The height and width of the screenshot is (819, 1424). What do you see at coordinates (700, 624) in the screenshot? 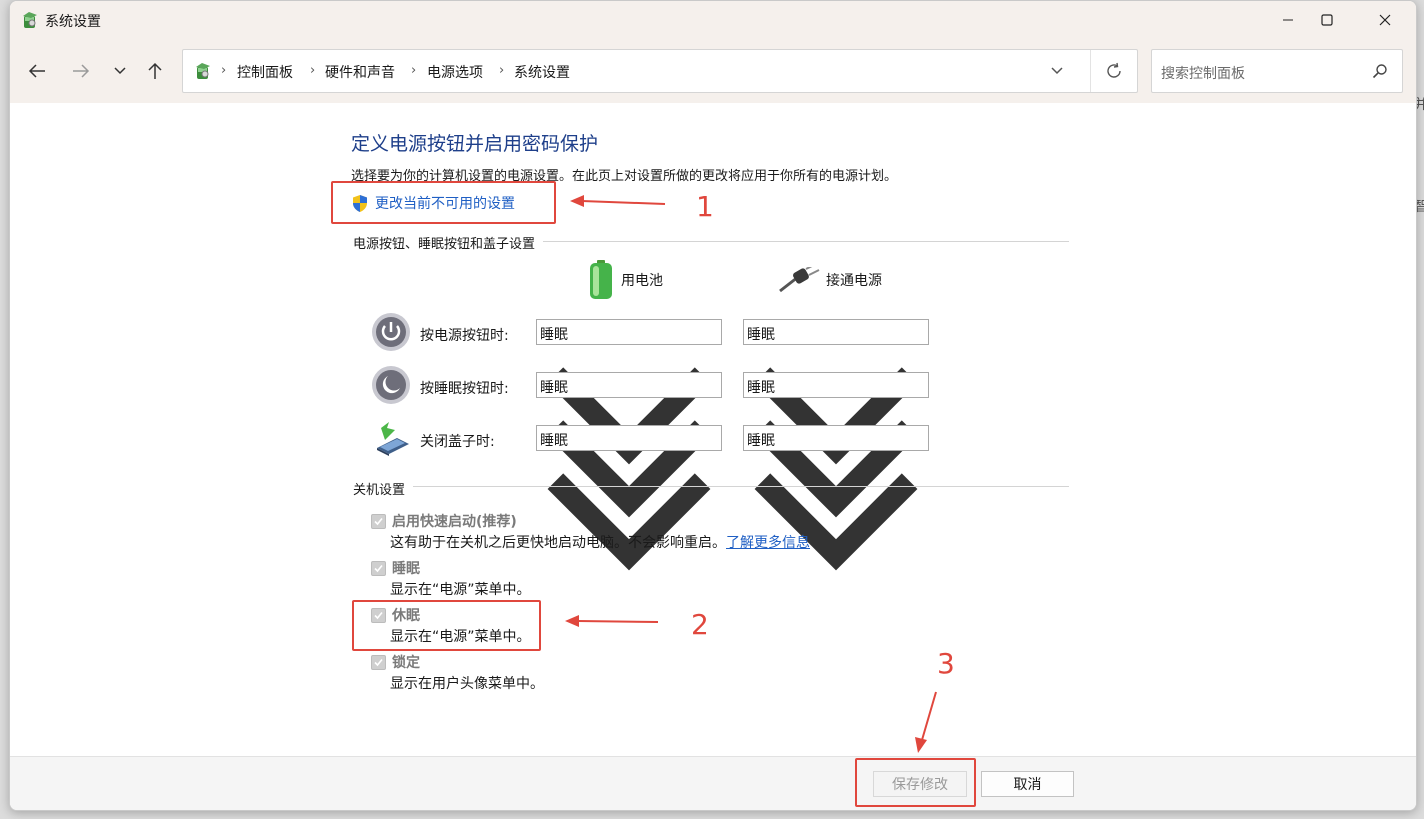
I see `annotation-number-2: 2` at bounding box center [700, 624].